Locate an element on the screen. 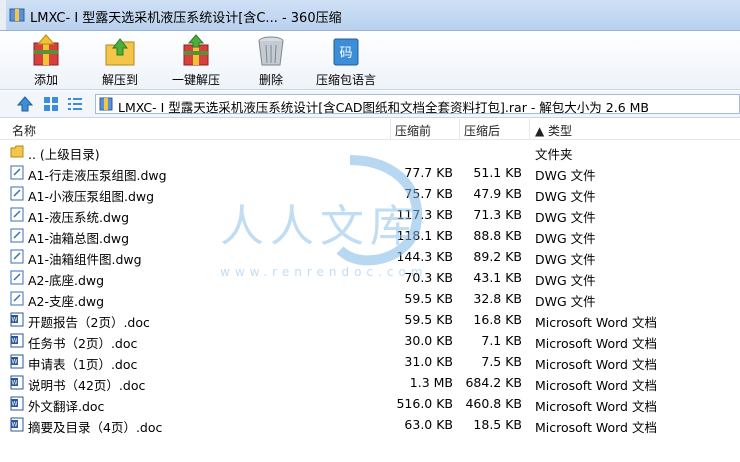  file-name: 说明书（42页）.doc is located at coordinates (87, 385).